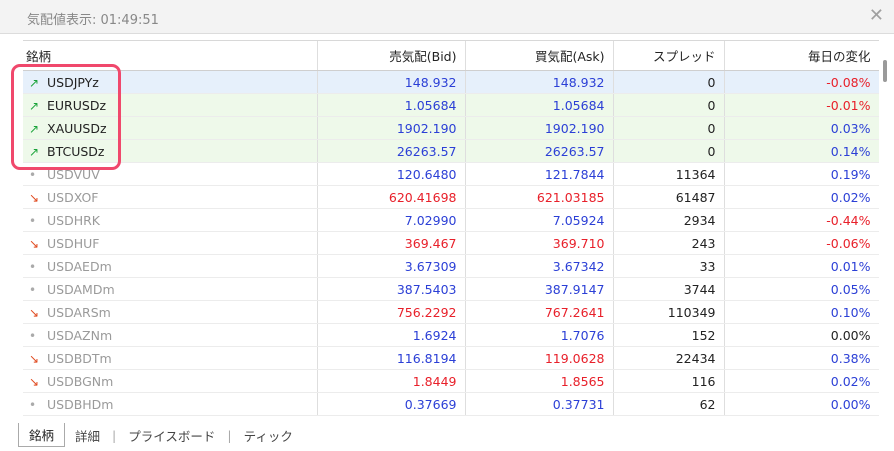  I want to click on tab-ticks: ティック, so click(268, 435).